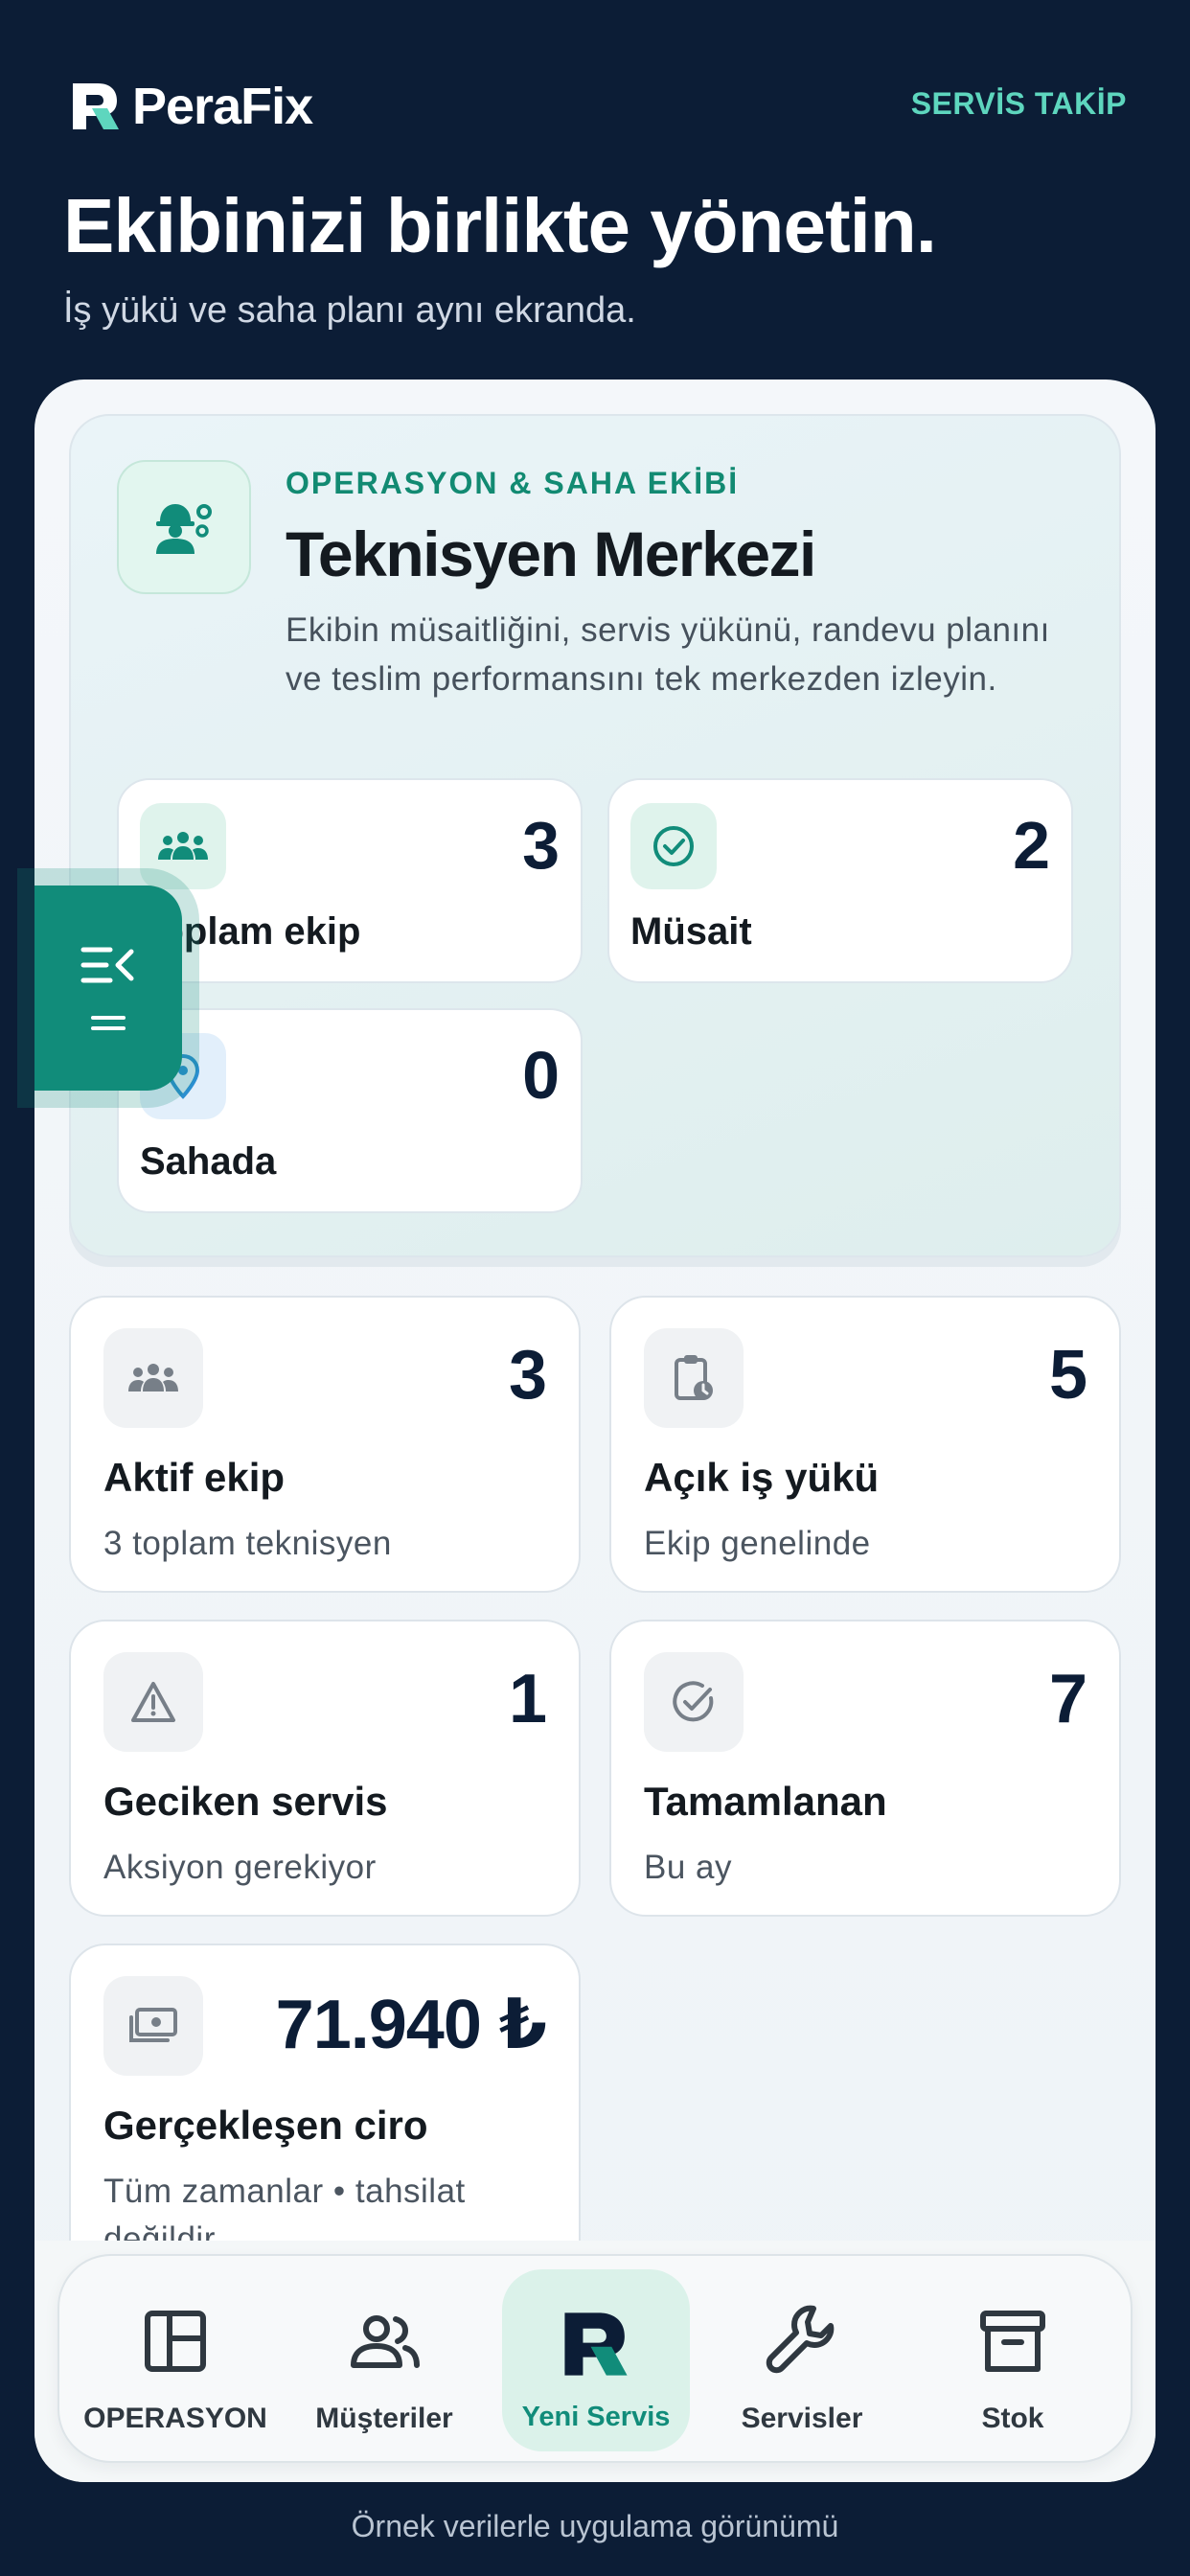 The image size is (1190, 2576). What do you see at coordinates (527, 1699) in the screenshot?
I see `stat-value: 1` at bounding box center [527, 1699].